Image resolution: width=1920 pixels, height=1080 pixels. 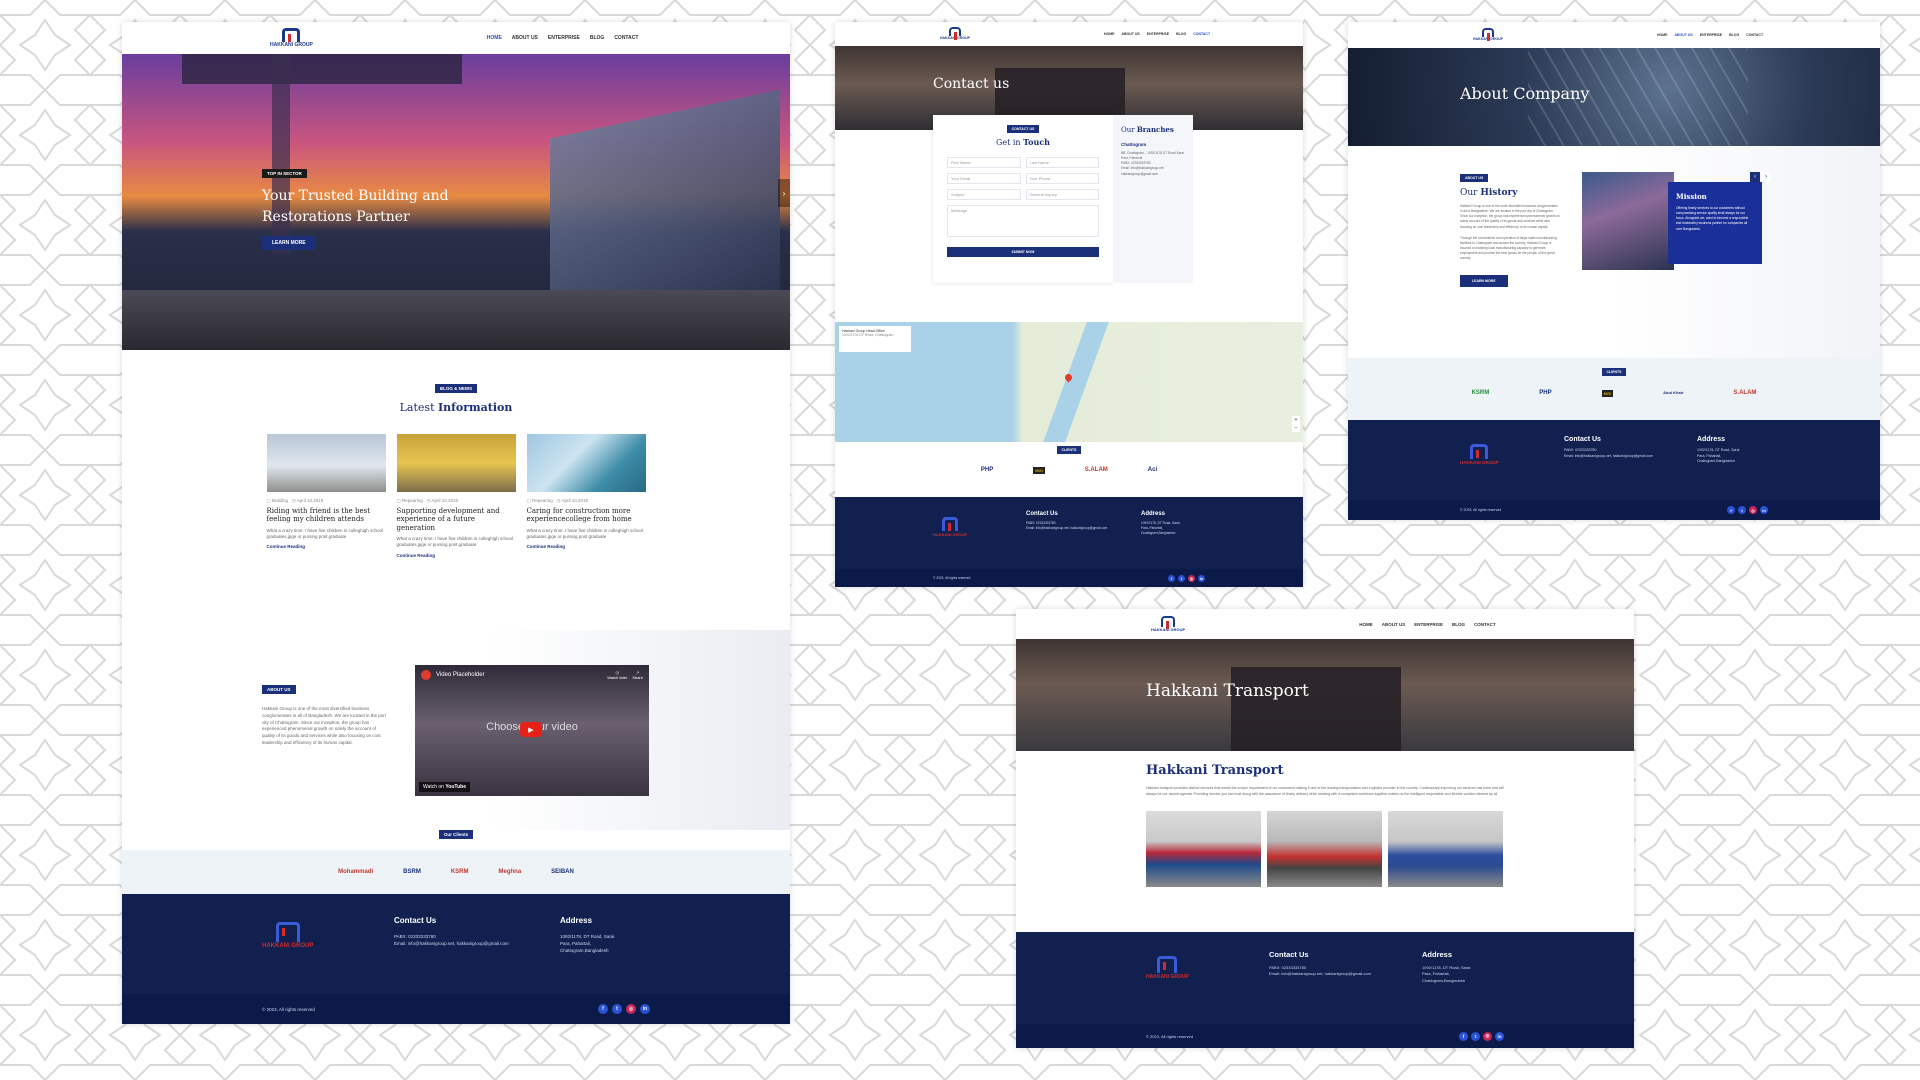 What do you see at coordinates (1023, 221) in the screenshot?
I see `message-textarea: Message` at bounding box center [1023, 221].